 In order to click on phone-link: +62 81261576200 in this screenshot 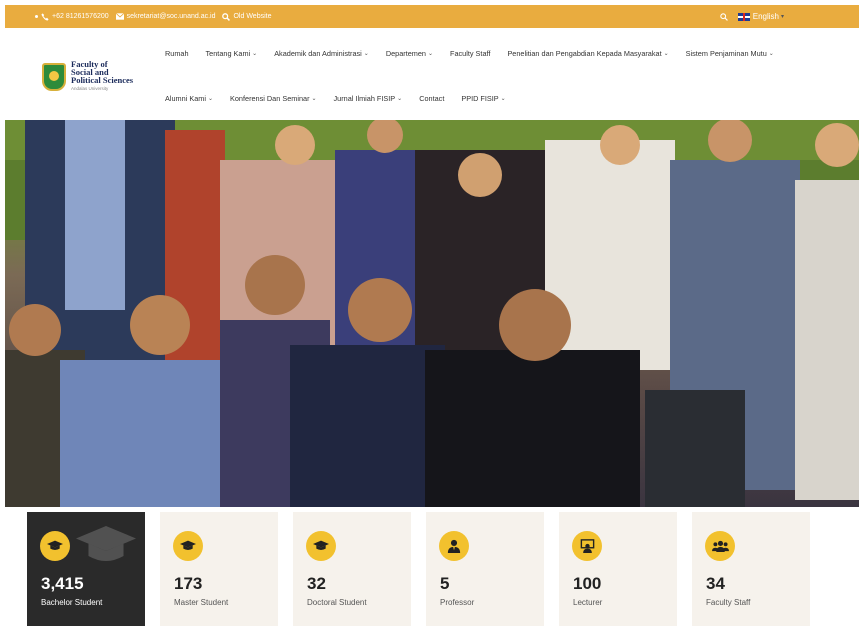, I will do `click(75, 16)`.